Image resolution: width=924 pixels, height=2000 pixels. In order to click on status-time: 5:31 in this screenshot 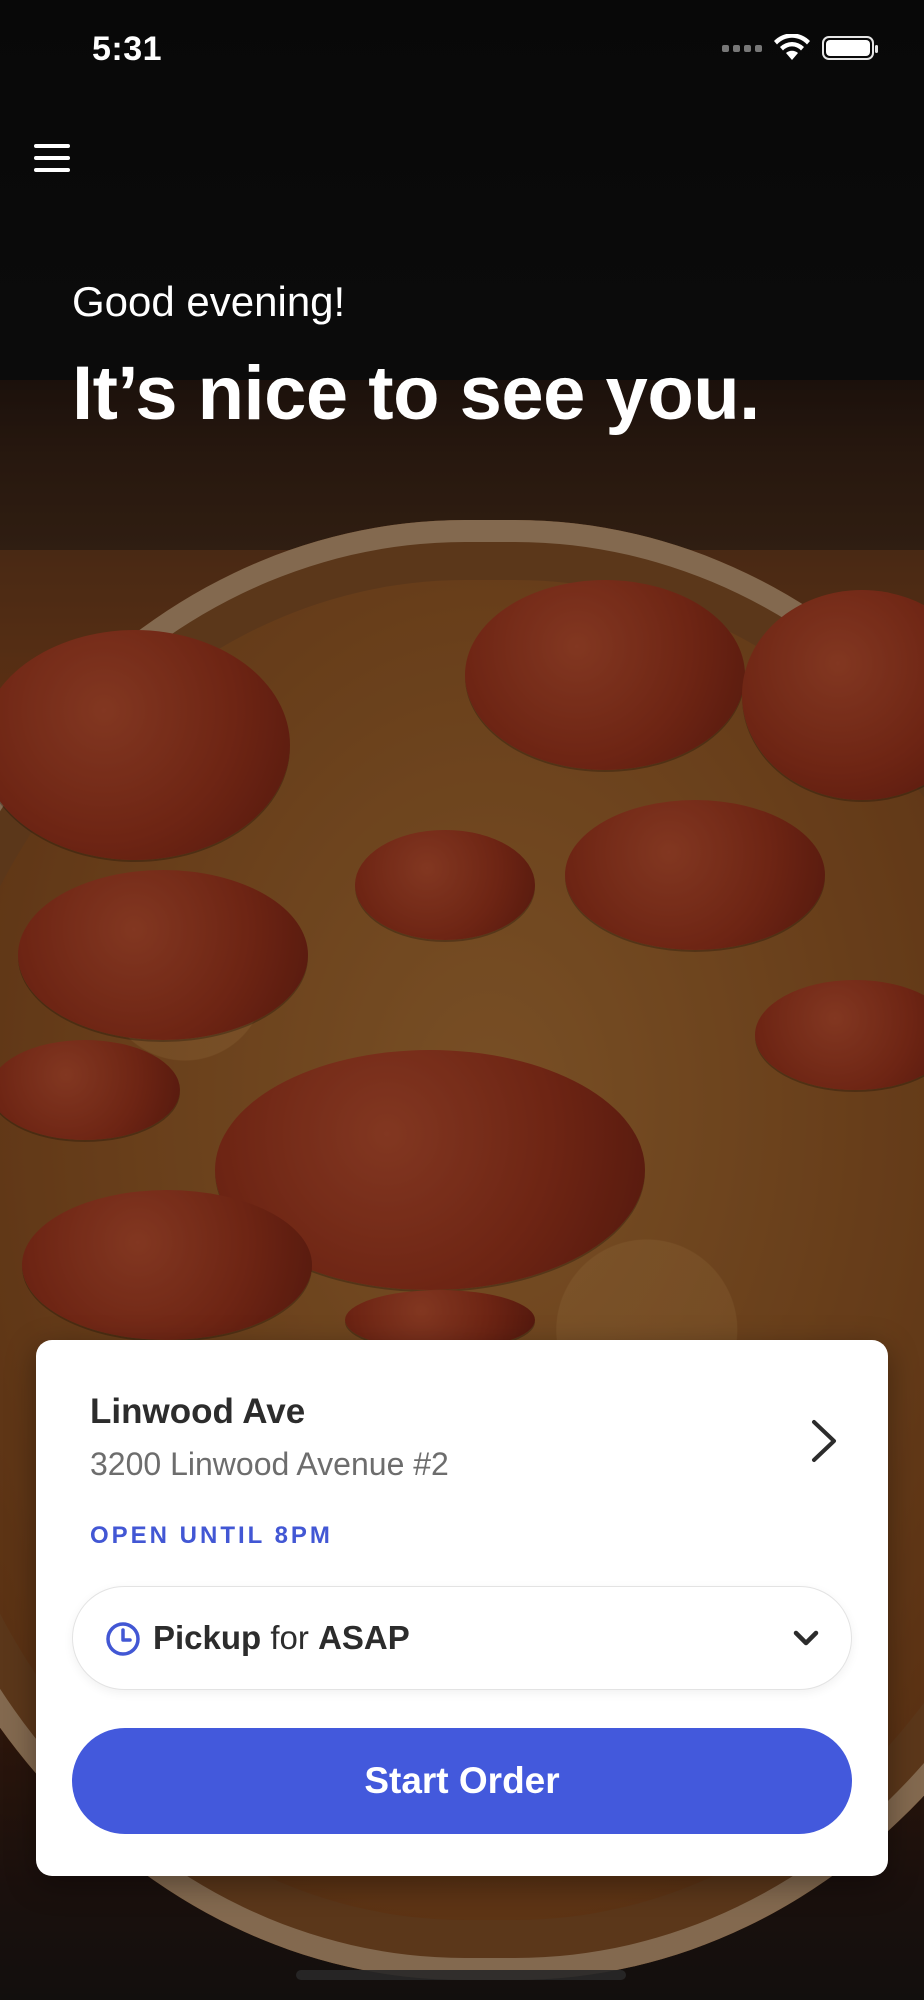, I will do `click(127, 49)`.